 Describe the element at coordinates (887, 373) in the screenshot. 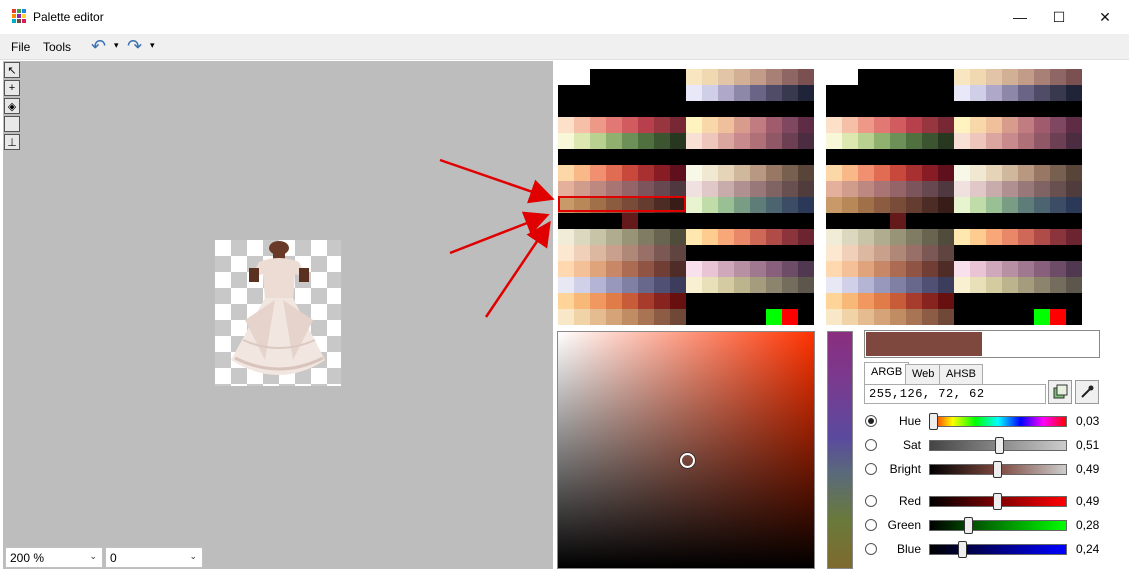

I see `tab-argb: ARGB` at that location.